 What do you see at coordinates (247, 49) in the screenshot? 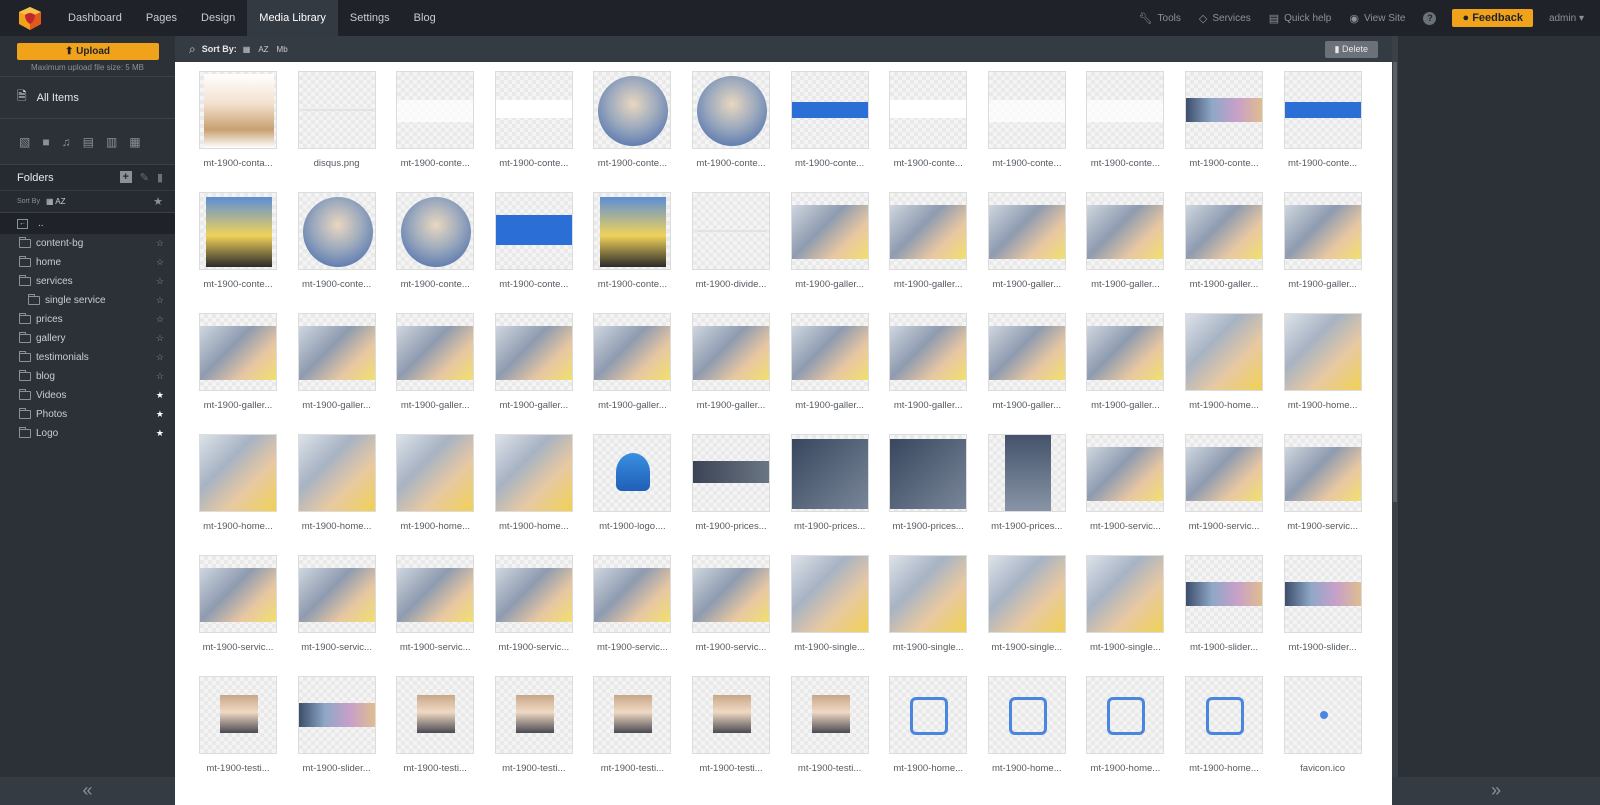
I see `sort-date-button: ▦` at bounding box center [247, 49].